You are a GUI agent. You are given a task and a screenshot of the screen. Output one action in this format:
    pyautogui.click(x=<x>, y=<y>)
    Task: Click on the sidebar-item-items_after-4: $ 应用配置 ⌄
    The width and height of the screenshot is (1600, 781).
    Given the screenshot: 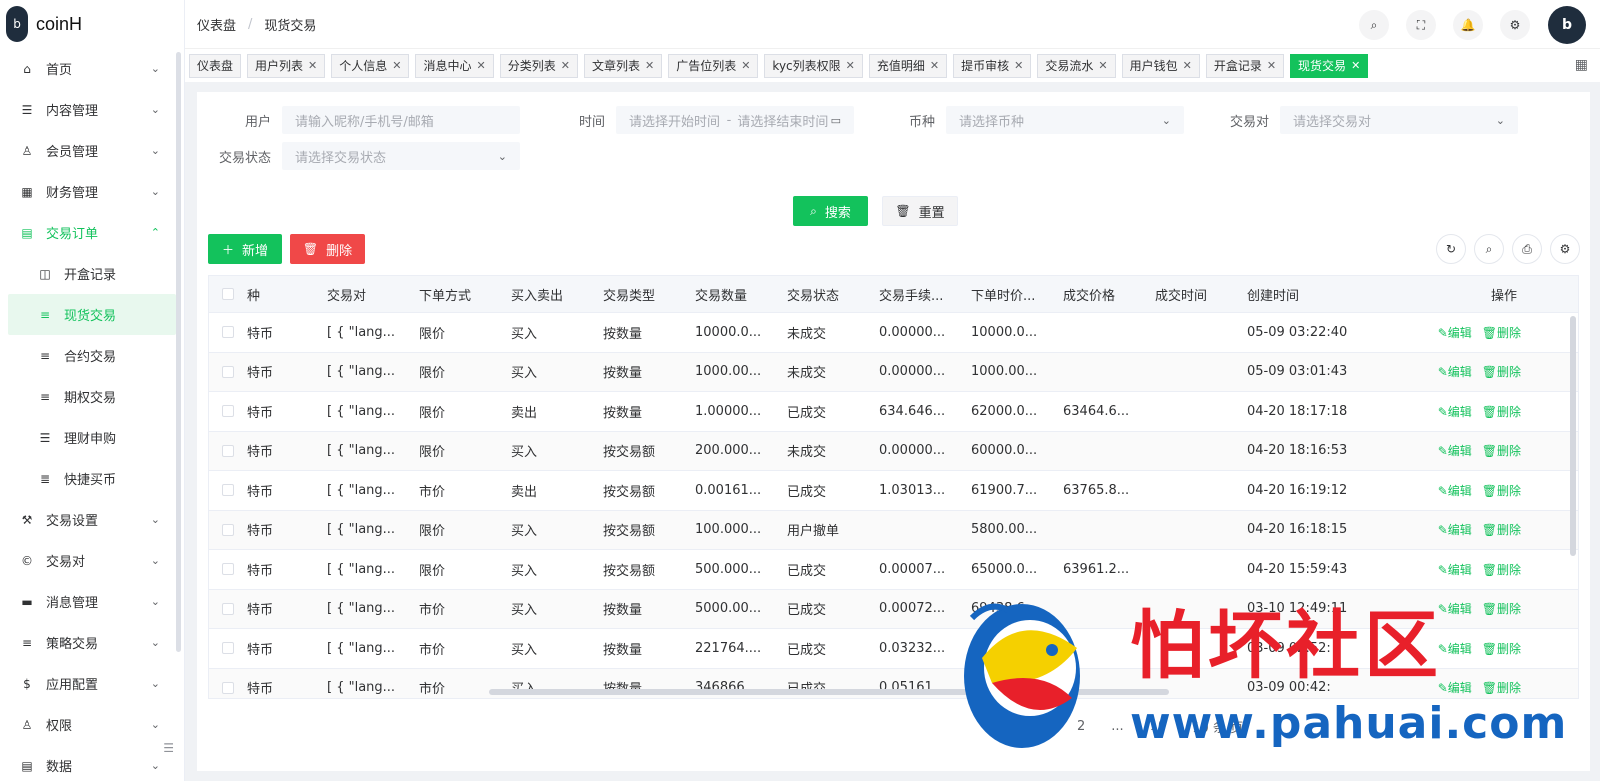 What is the action you would take?
    pyautogui.click(x=92, y=683)
    